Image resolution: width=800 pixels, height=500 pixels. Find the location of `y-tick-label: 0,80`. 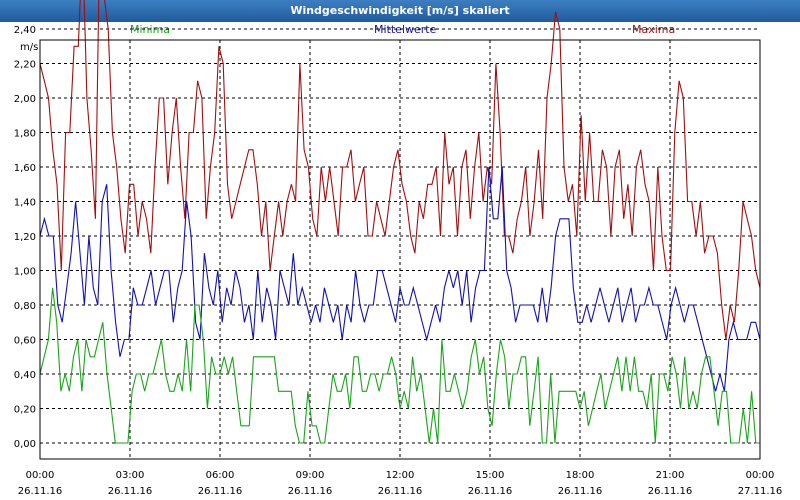

y-tick-label: 0,80 is located at coordinates (25, 306).